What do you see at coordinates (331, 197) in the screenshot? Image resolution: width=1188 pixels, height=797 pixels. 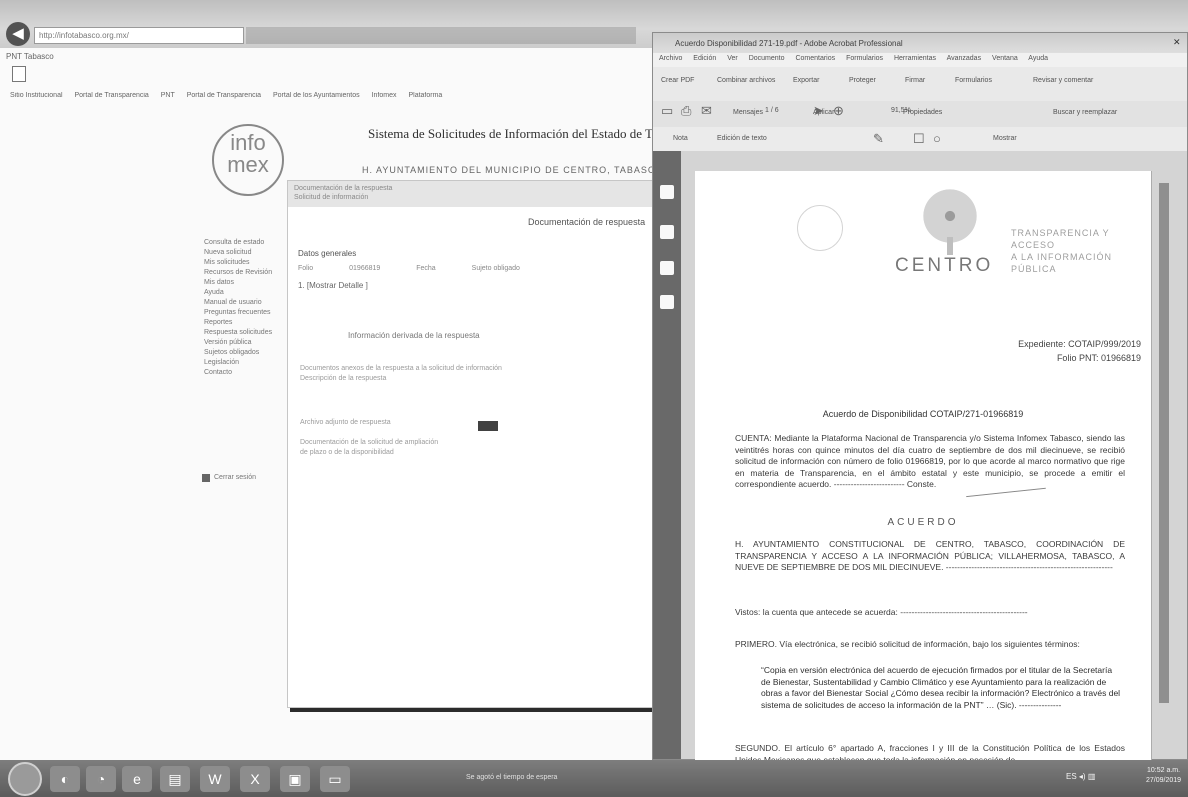 I see `dialog-header-line: Solicitud de información` at bounding box center [331, 197].